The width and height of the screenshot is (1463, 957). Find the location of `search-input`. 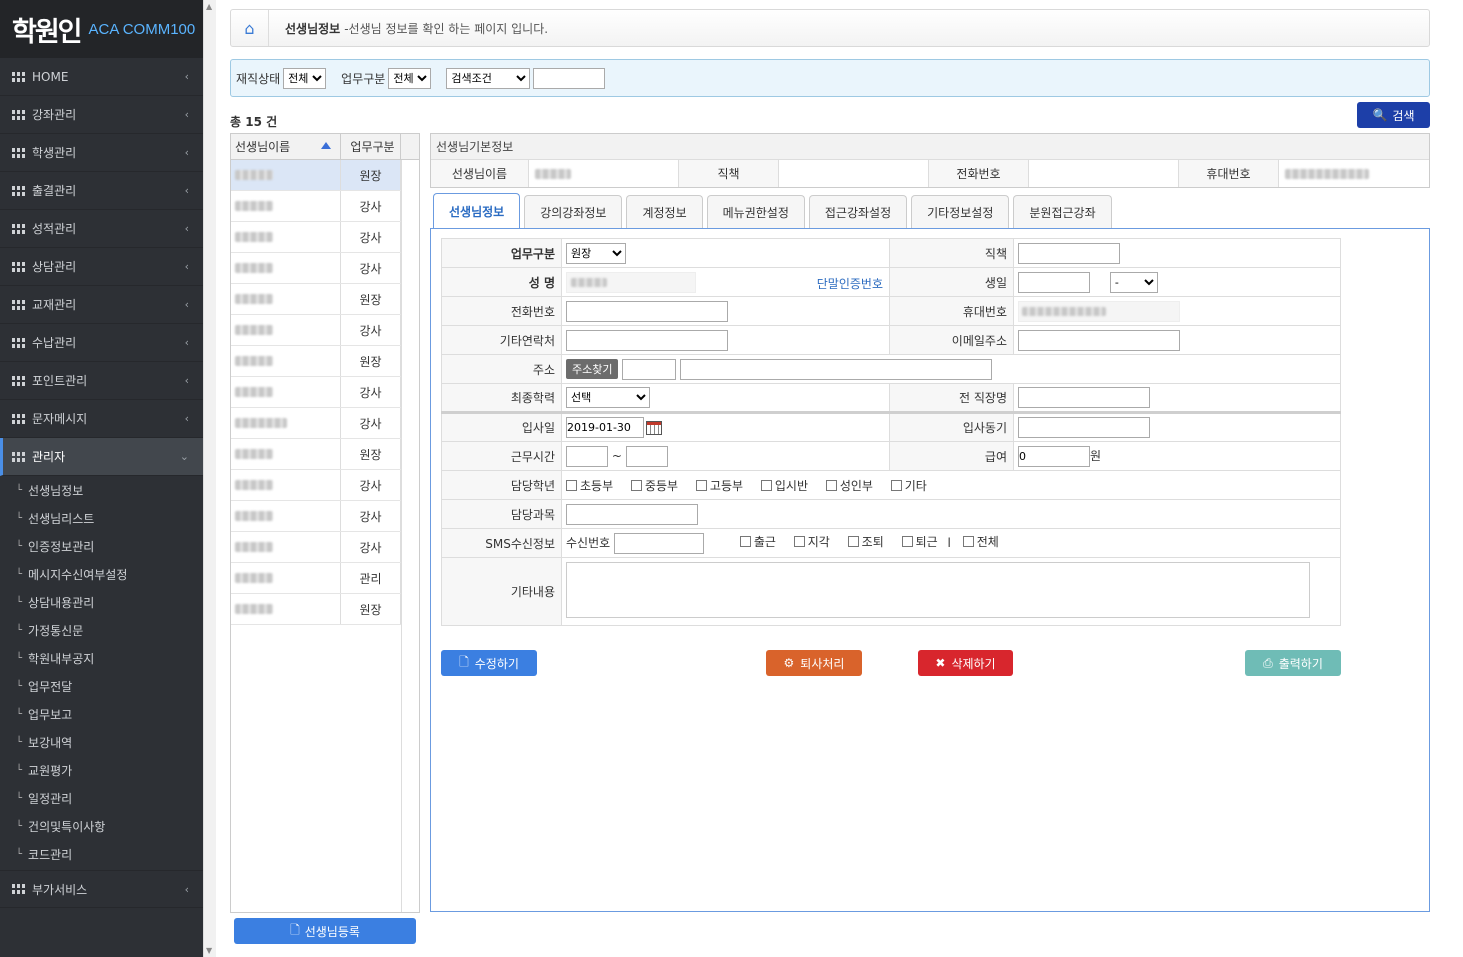

search-input is located at coordinates (569, 78).